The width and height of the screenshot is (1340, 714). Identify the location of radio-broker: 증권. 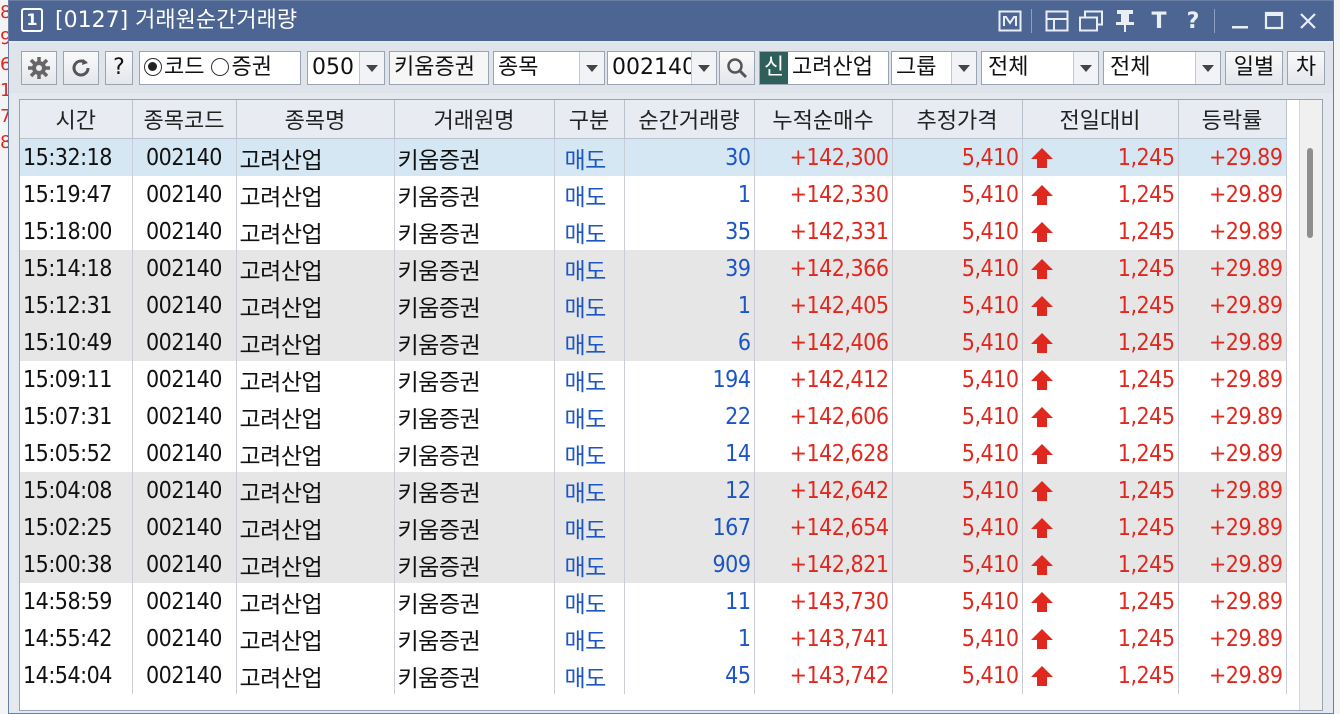
(241, 67).